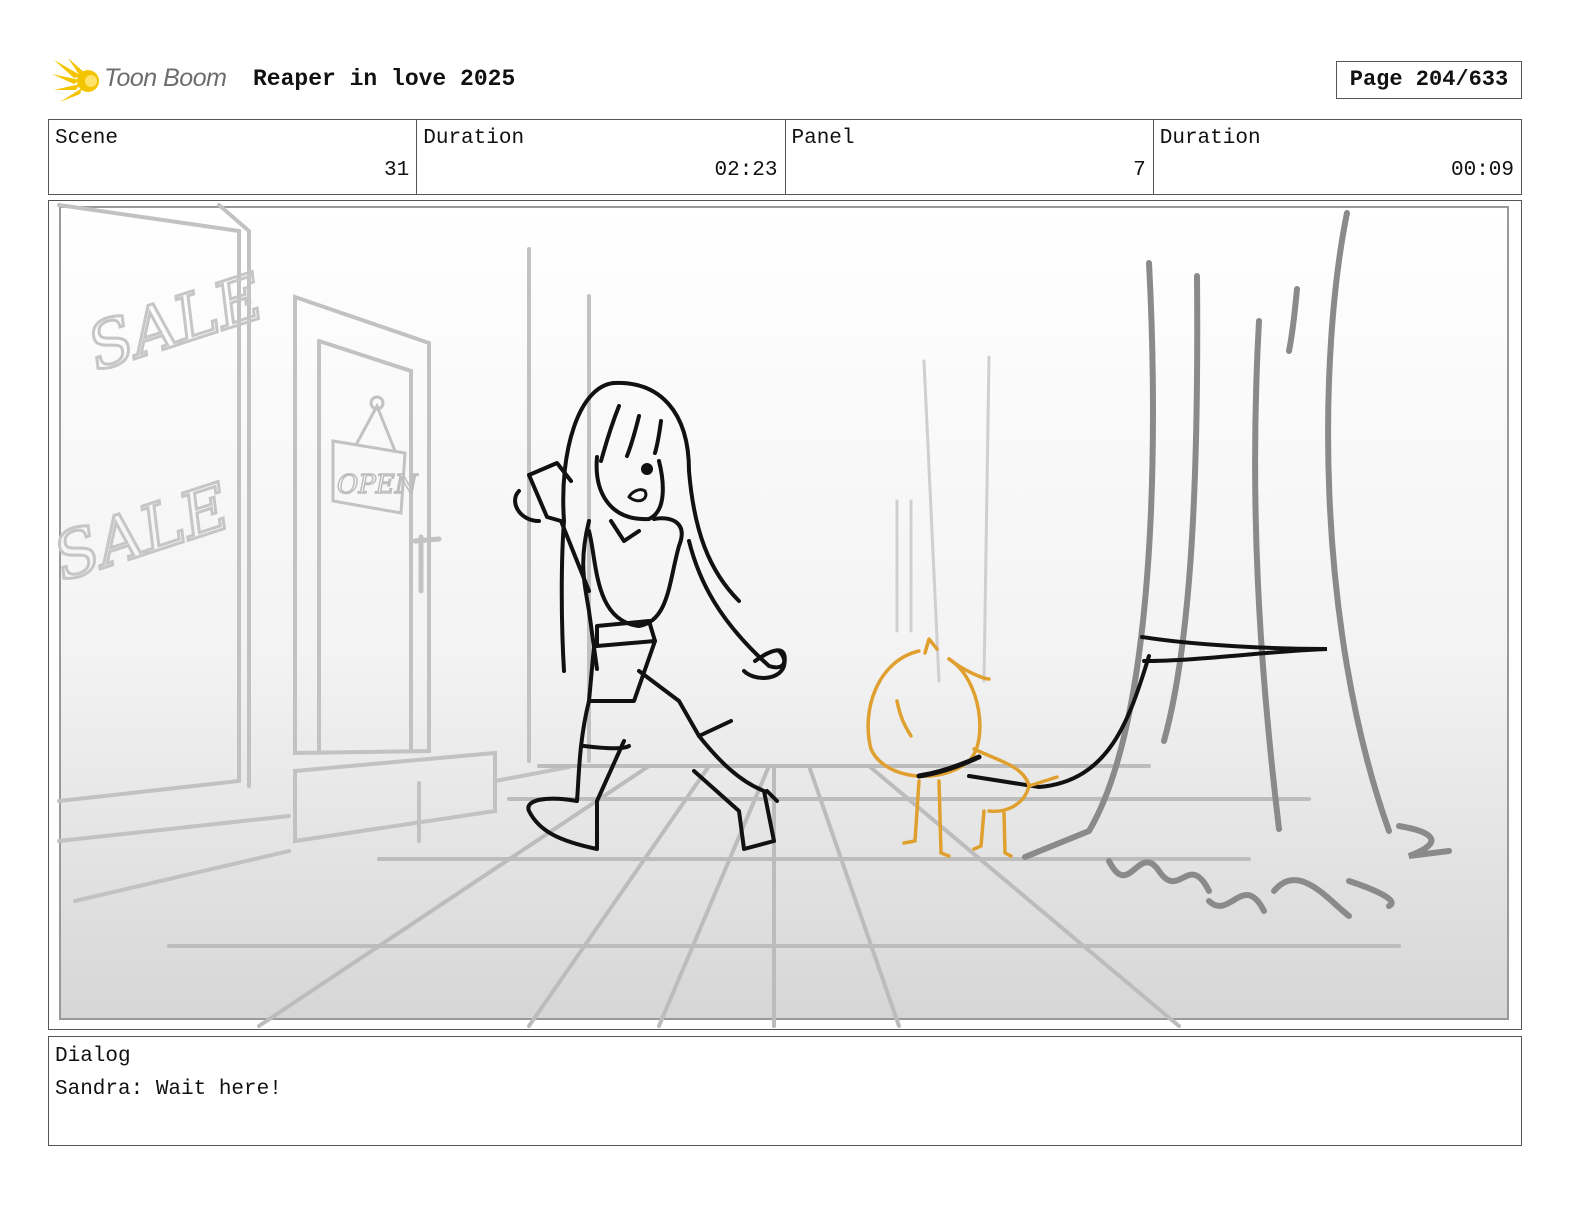 Image resolution: width=1584 pixels, height=1224 pixels. Describe the element at coordinates (1482, 170) in the screenshot. I see `panel-duration-value: 00:09` at that location.